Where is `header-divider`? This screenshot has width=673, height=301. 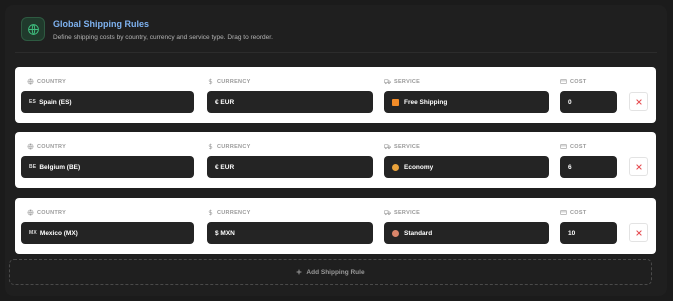 header-divider is located at coordinates (336, 52).